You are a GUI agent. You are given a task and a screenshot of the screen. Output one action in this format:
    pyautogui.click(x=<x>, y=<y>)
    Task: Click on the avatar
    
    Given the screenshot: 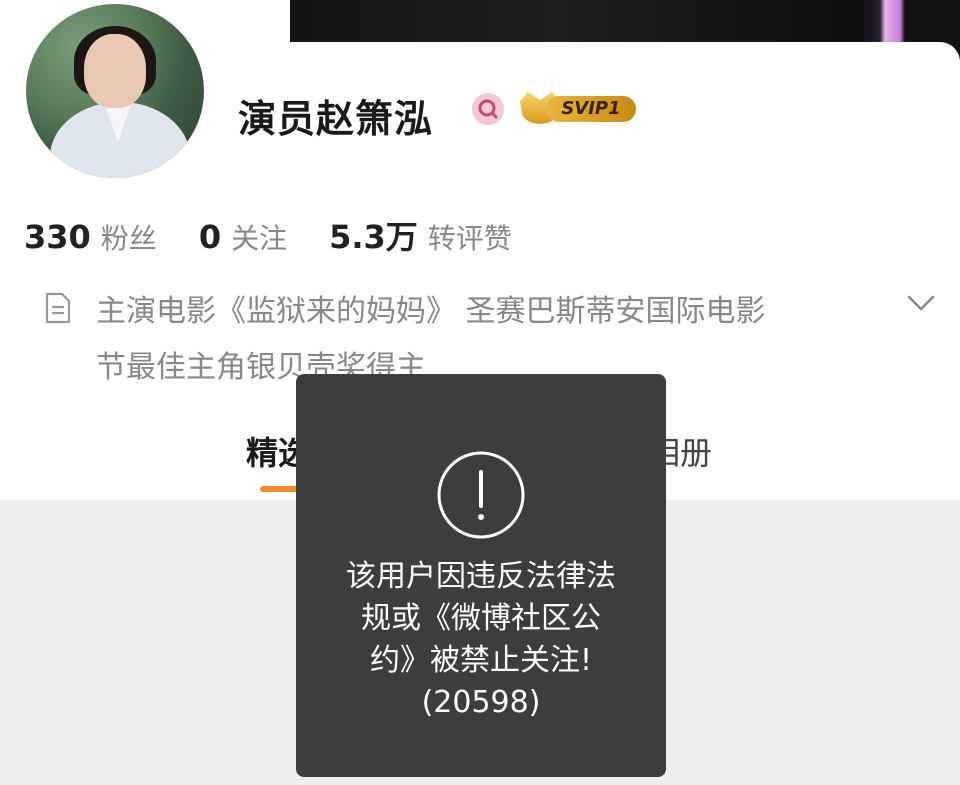 What is the action you would take?
    pyautogui.click(x=115, y=91)
    